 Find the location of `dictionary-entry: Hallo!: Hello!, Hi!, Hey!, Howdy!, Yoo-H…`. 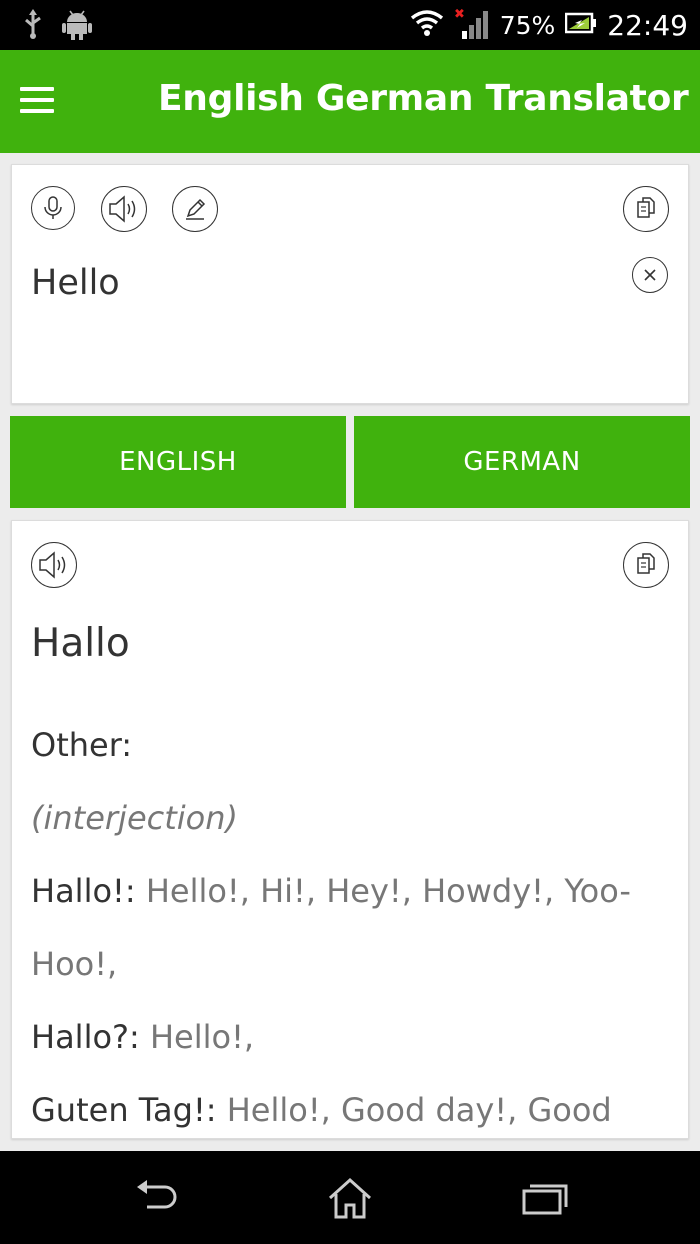

dictionary-entry: Hallo!: Hello!, Hi!, Hey!, Howdy!, Yoo-H… is located at coordinates (341, 928).